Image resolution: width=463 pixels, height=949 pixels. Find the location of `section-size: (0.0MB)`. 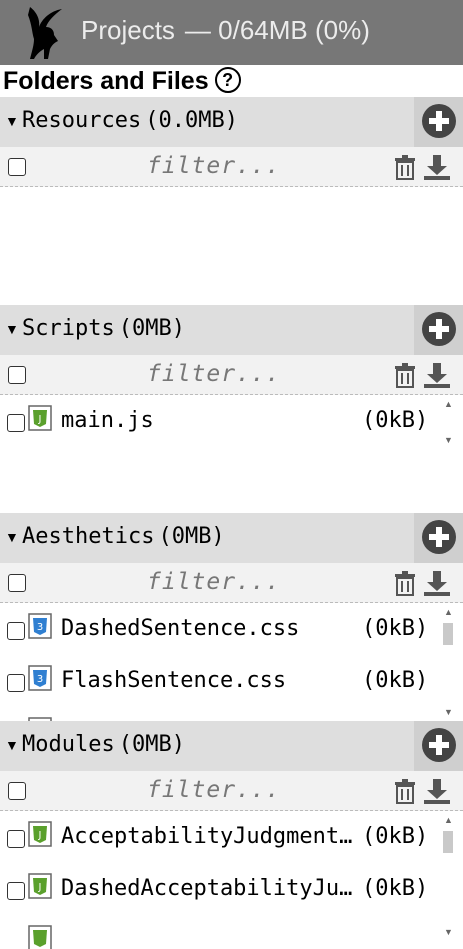

section-size: (0.0MB) is located at coordinates (191, 120).